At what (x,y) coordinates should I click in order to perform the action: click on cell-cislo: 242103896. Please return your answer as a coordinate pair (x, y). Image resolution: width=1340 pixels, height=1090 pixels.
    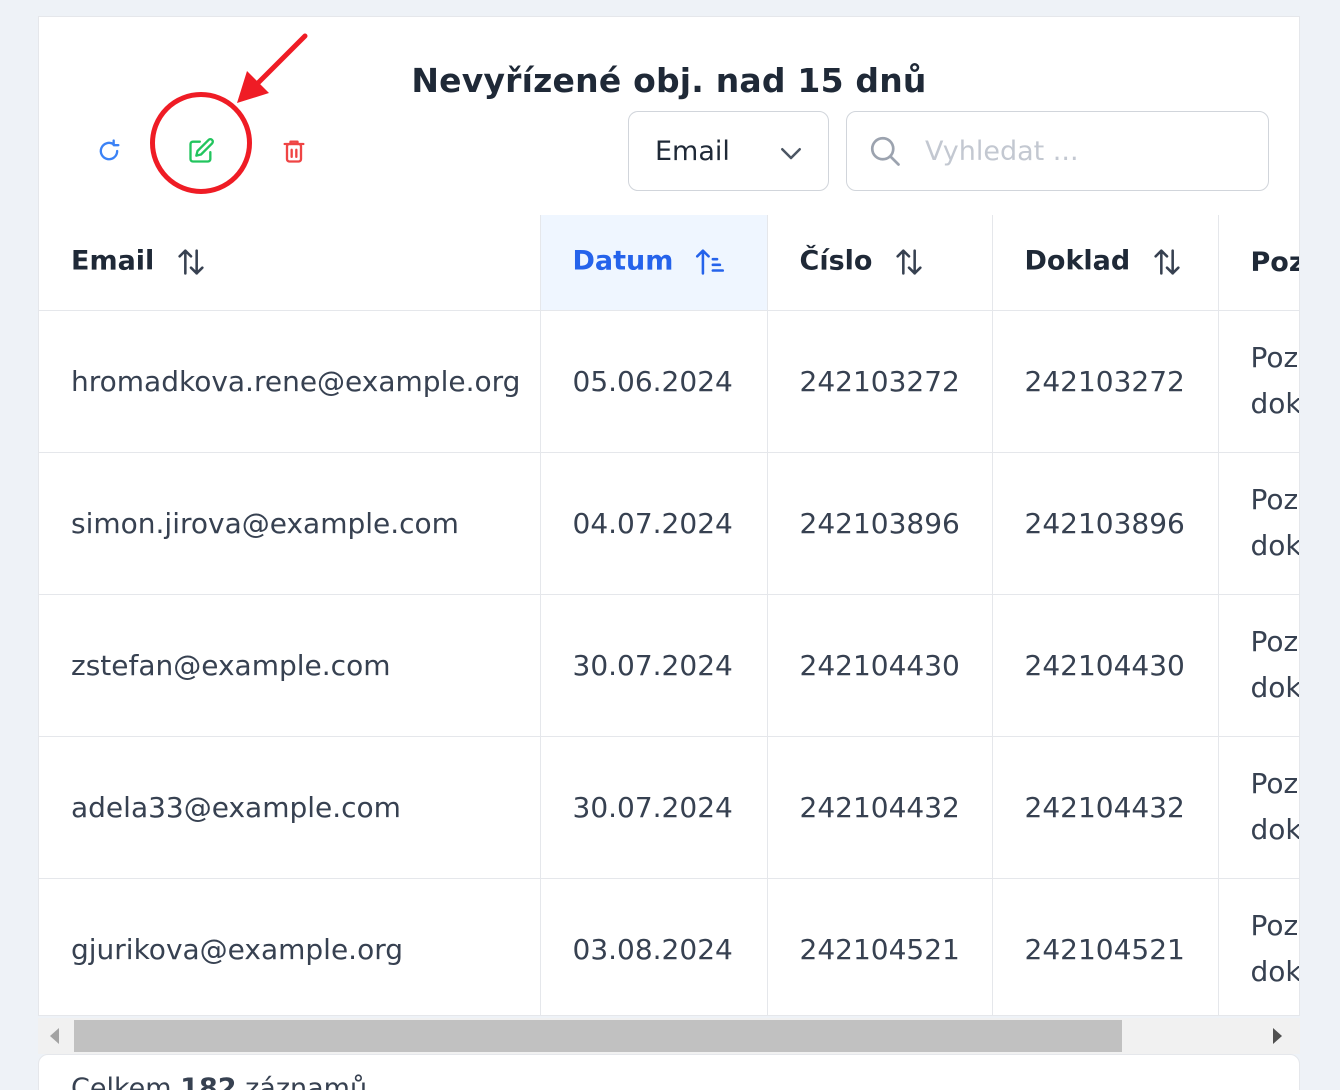
    Looking at the image, I should click on (880, 523).